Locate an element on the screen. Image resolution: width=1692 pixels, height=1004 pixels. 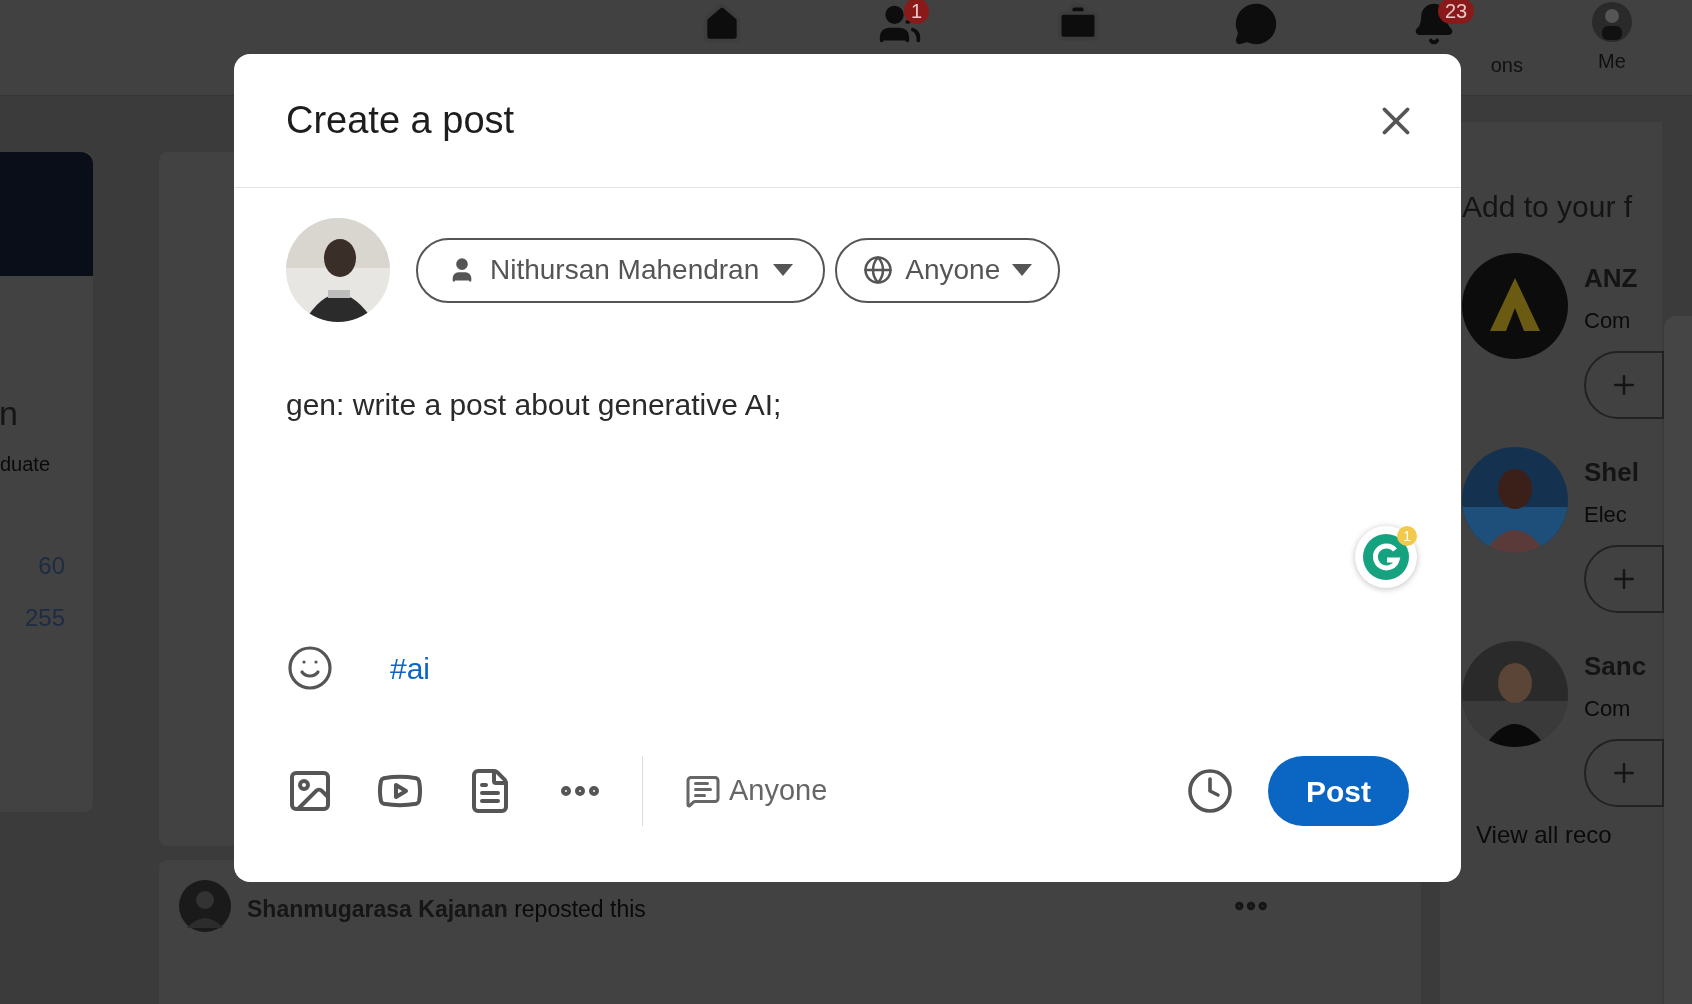
visibility-selector: Anyone is located at coordinates (948, 270).